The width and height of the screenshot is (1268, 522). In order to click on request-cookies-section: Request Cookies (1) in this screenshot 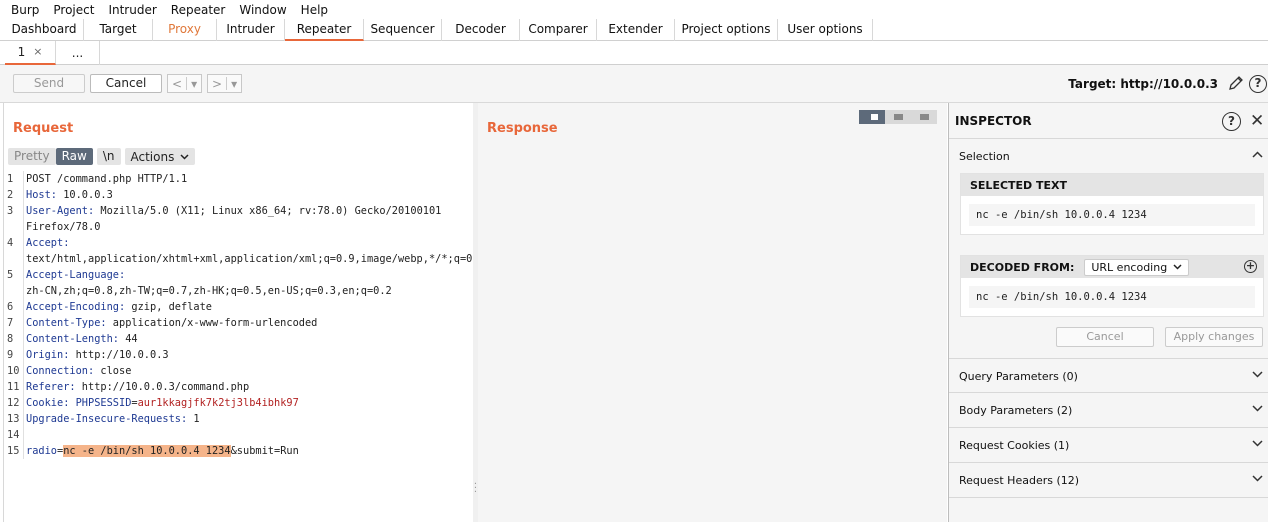, I will do `click(1108, 445)`.